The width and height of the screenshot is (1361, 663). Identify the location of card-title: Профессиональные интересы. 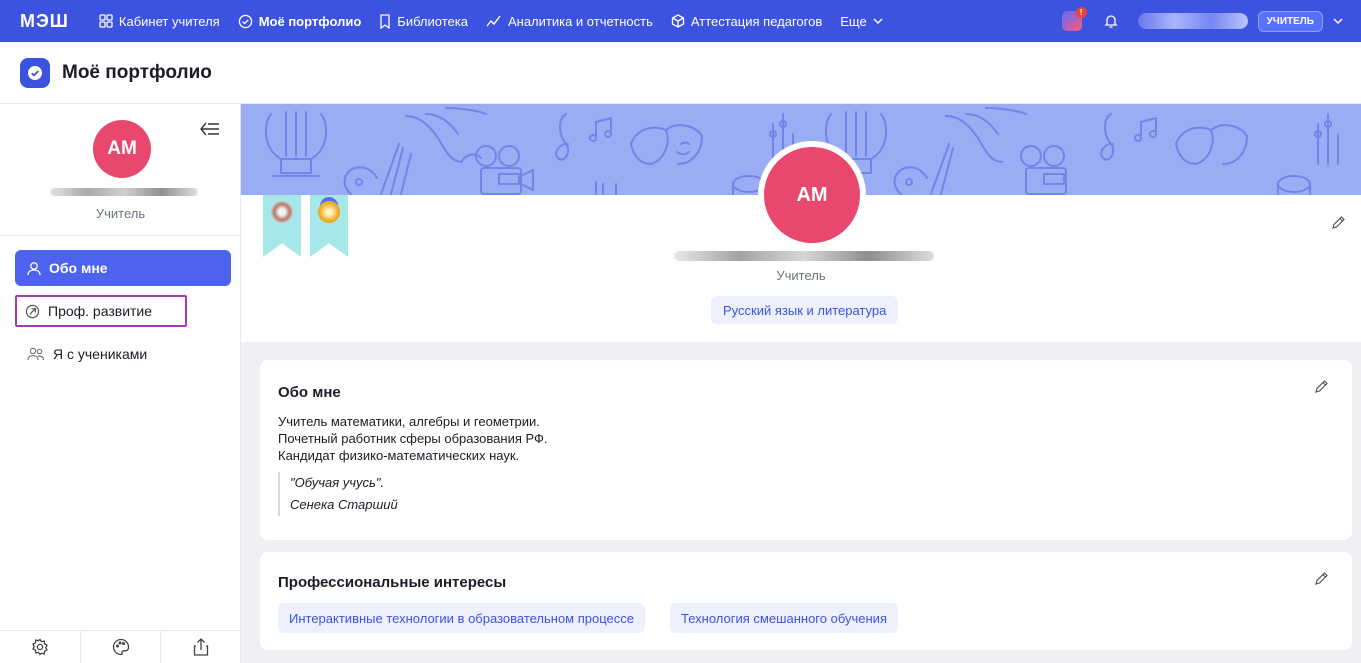
(392, 582).